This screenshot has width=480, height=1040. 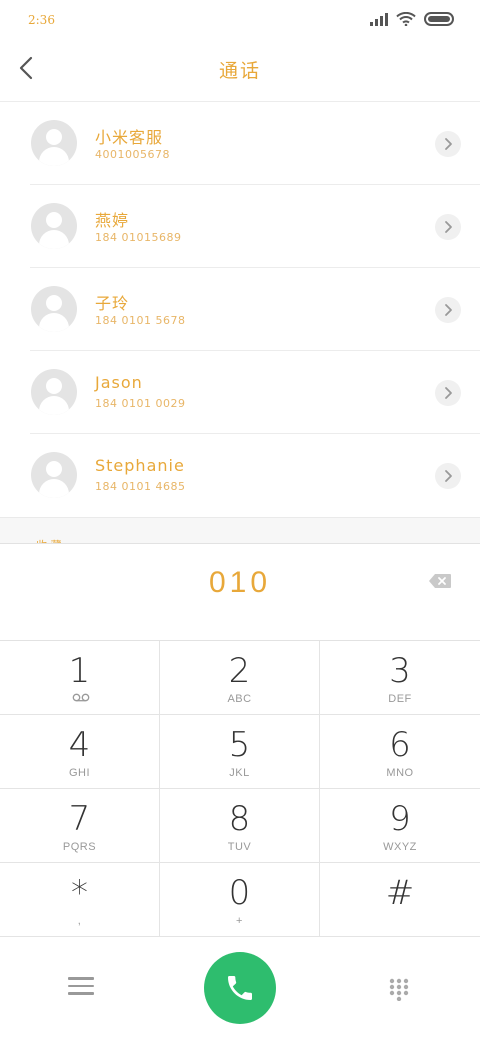 What do you see at coordinates (239, 893) in the screenshot?
I see `key-digit: 0` at bounding box center [239, 893].